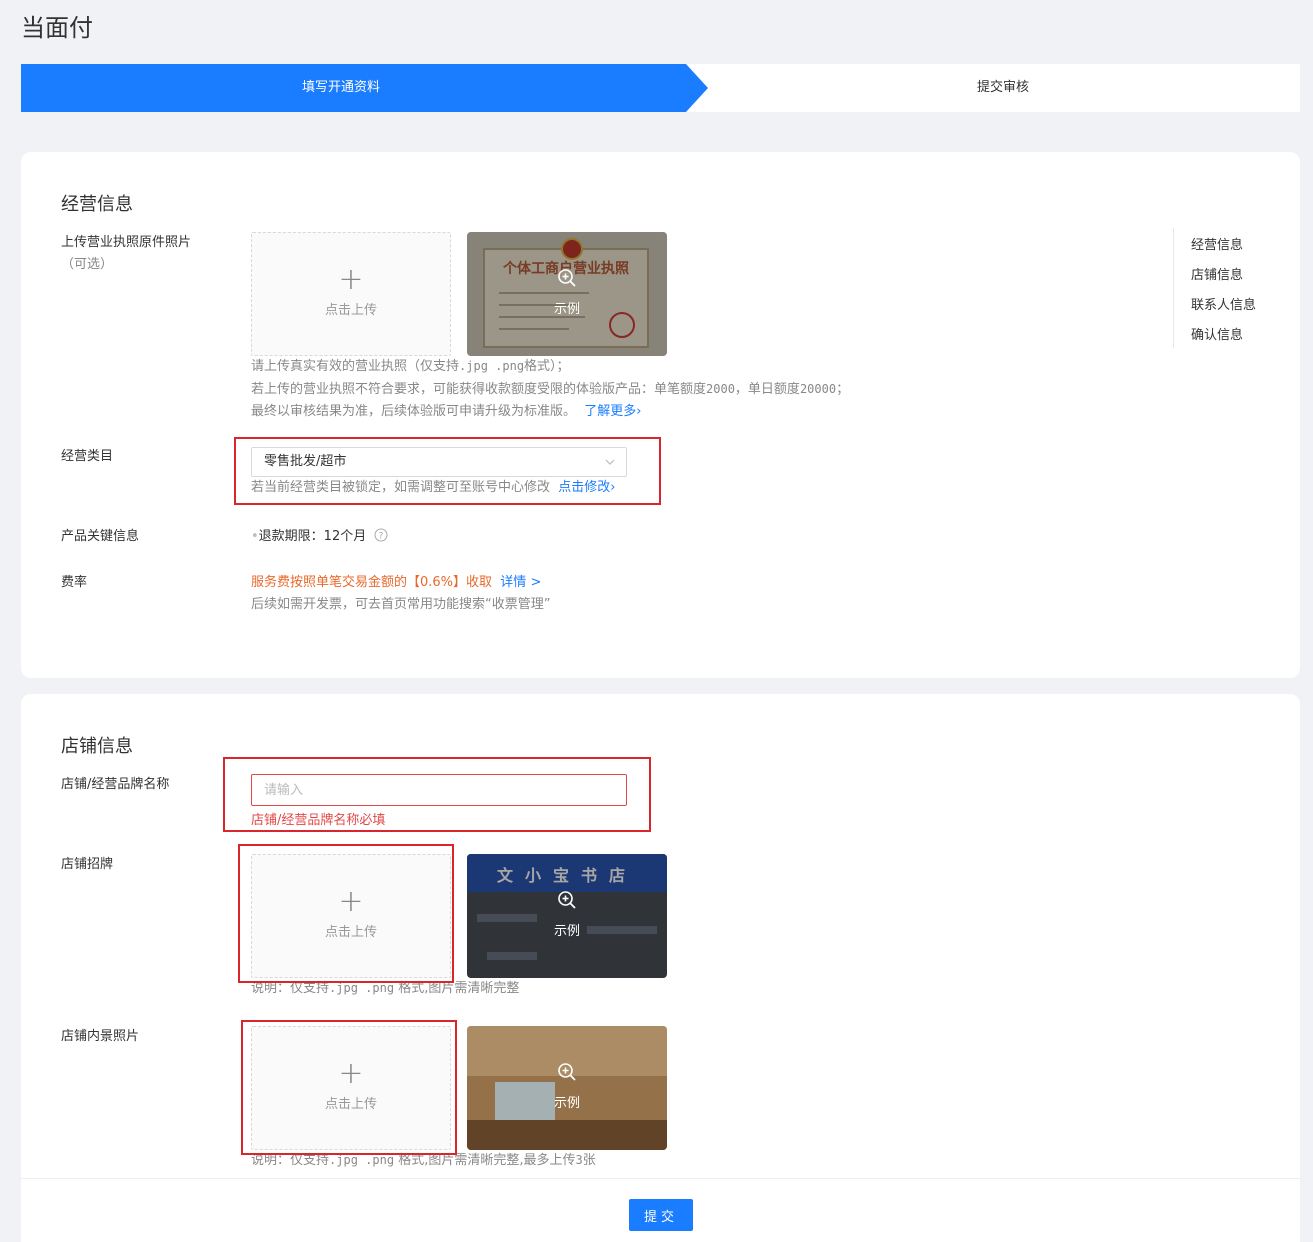 This screenshot has height=1242, width=1313. I want to click on category-help-text: 若当前经营类目被锁定，如需调整可至账号中心修改, so click(401, 487).